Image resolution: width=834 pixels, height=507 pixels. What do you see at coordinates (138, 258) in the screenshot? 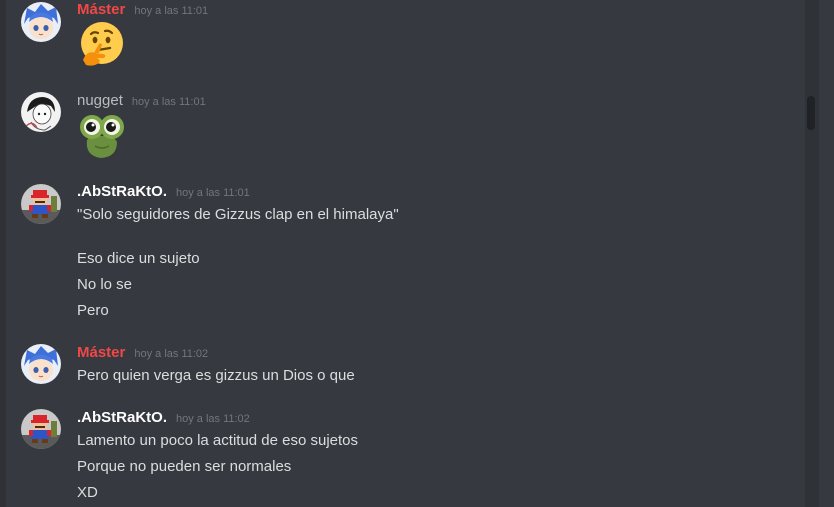
I see `message-text: Eso dice un sujeto` at bounding box center [138, 258].